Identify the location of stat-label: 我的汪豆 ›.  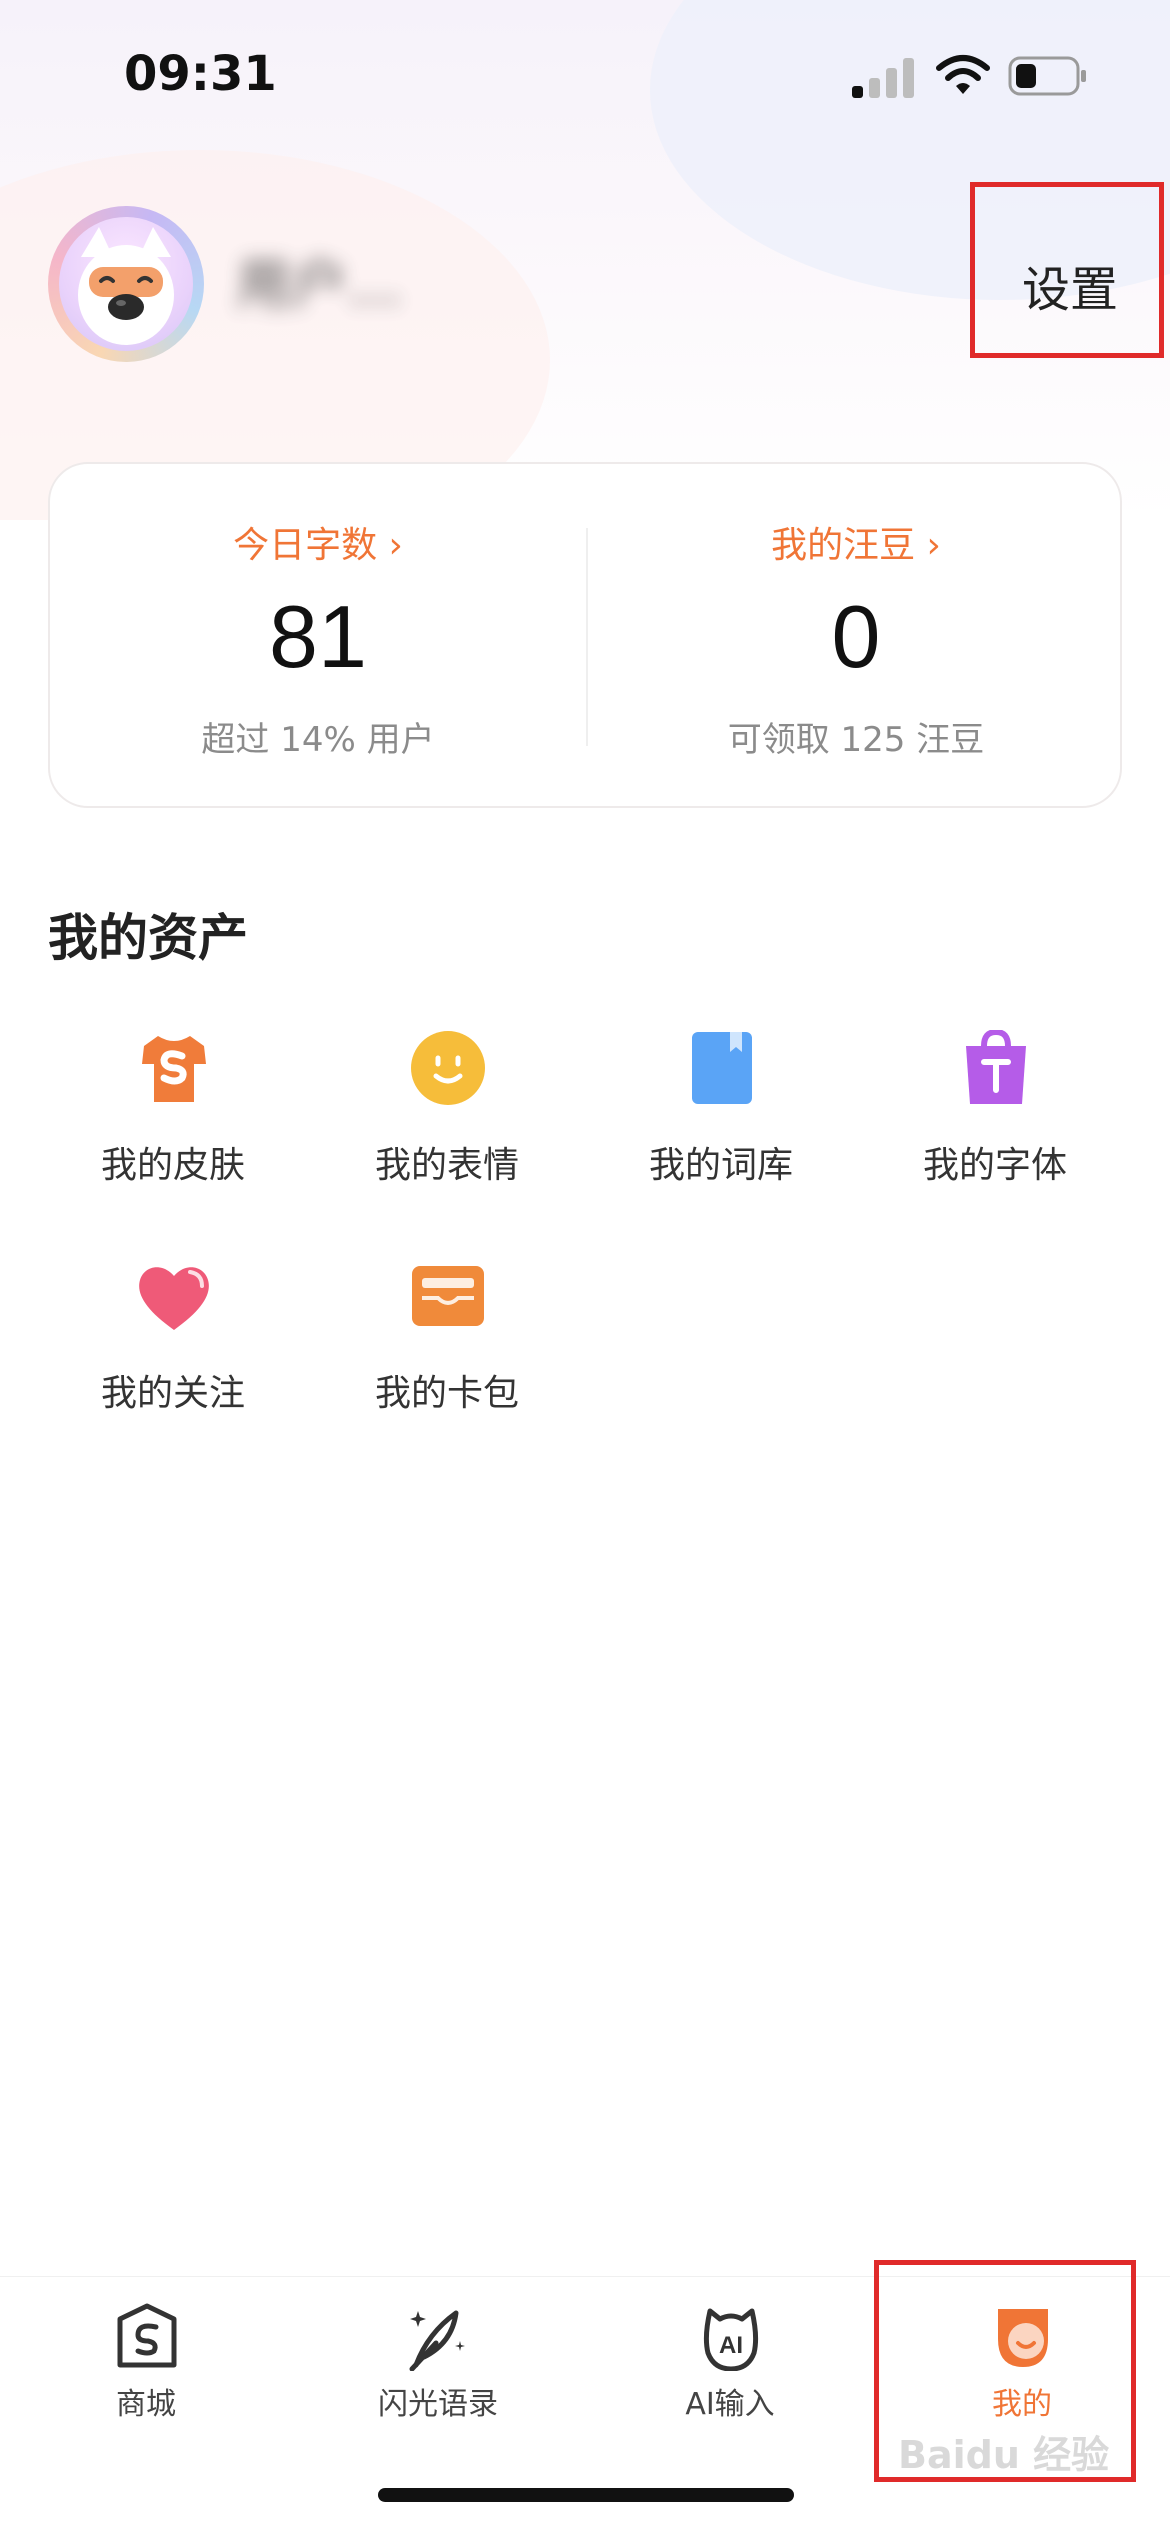
(856, 542).